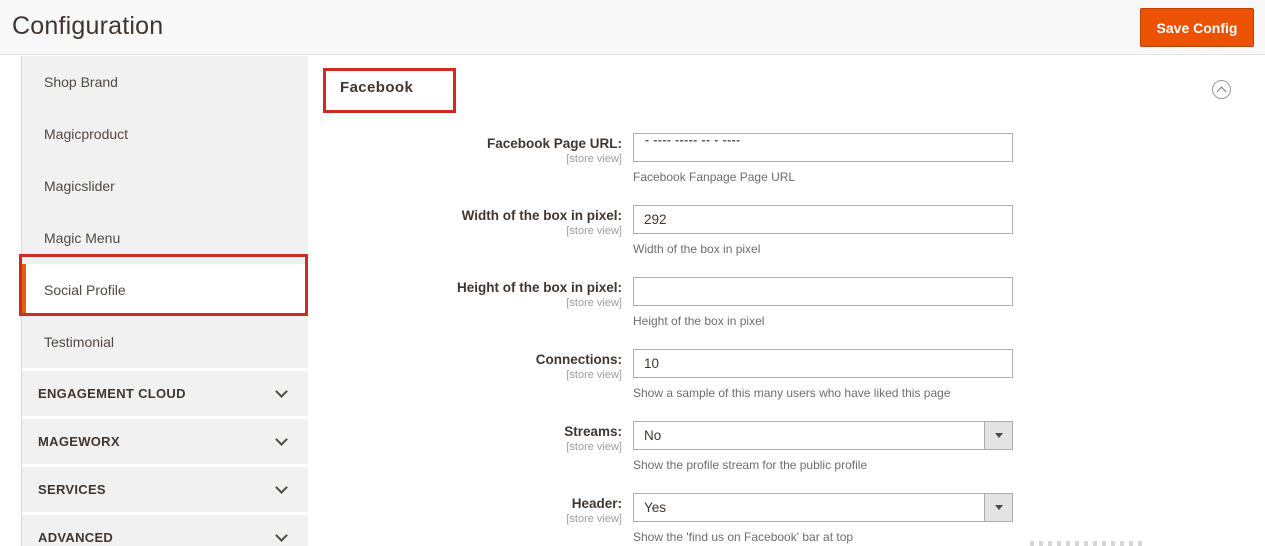  What do you see at coordinates (79, 186) in the screenshot?
I see `sidebar-item-label: Magicslider` at bounding box center [79, 186].